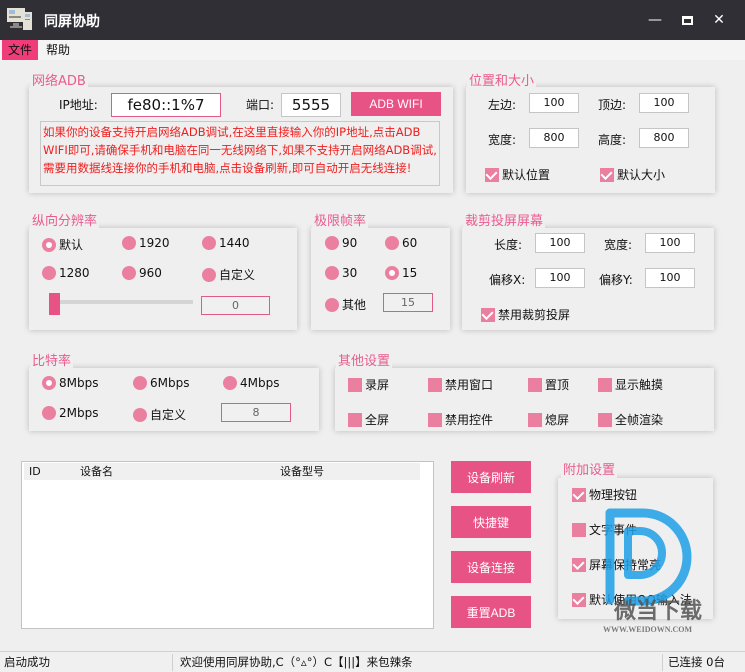  I want to click on physical-buttons-checkbox: 物理按钮, so click(604, 494).